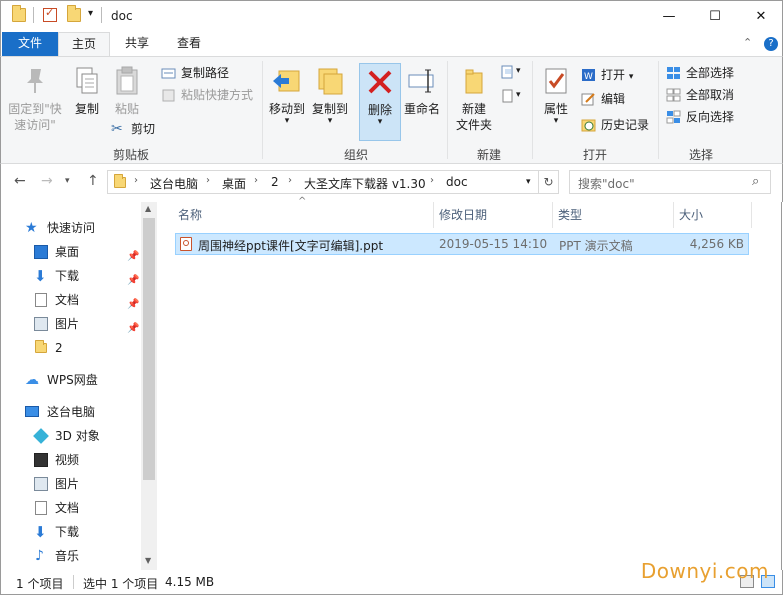 The height and width of the screenshot is (595, 783). Describe the element at coordinates (549, 182) in the screenshot. I see `refresh-icon: ↻` at that location.